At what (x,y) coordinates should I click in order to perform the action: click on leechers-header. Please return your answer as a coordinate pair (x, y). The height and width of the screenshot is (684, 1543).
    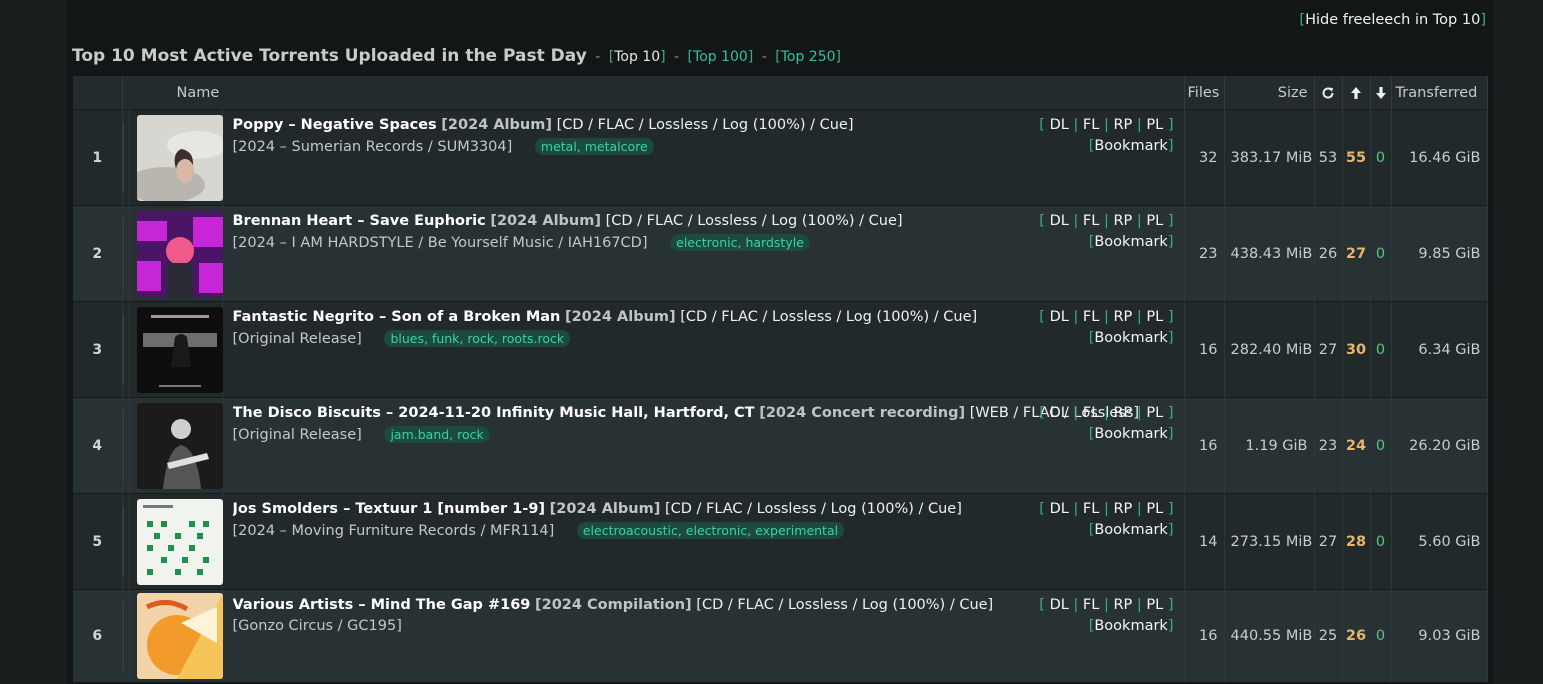
    Looking at the image, I should click on (1381, 93).